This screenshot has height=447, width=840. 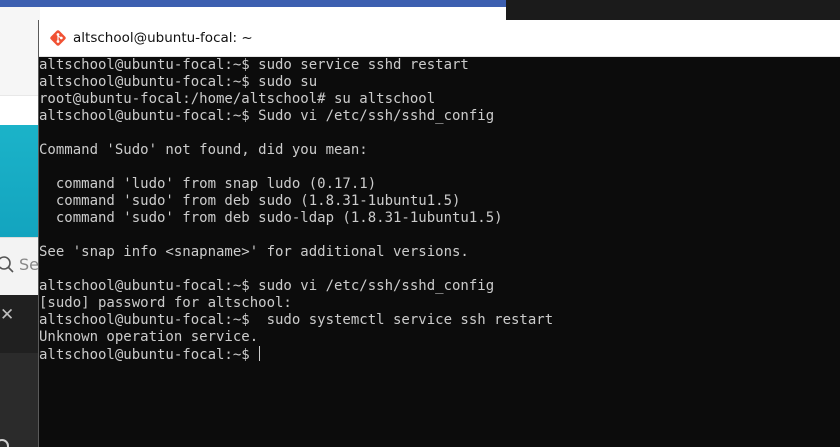 What do you see at coordinates (439, 354) in the screenshot?
I see `terminal-prompt-line: altschool@ubuntu-focal:~$` at bounding box center [439, 354].